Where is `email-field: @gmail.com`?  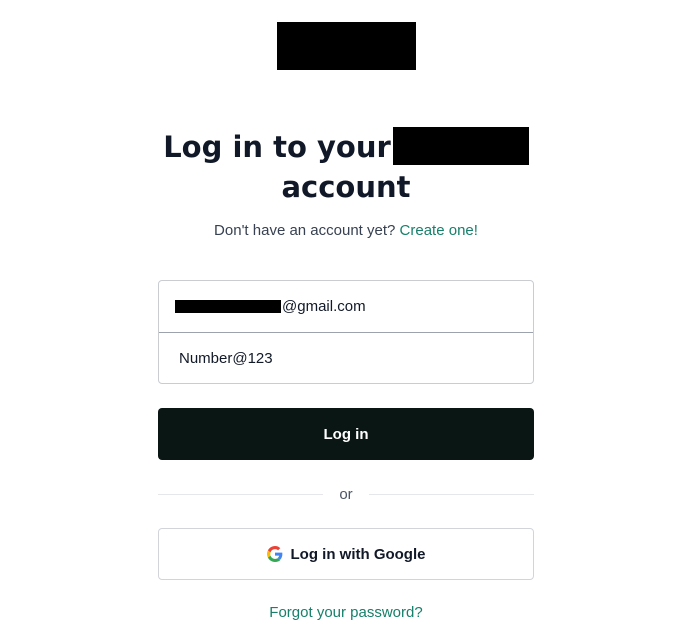 email-field: @gmail.com is located at coordinates (346, 306).